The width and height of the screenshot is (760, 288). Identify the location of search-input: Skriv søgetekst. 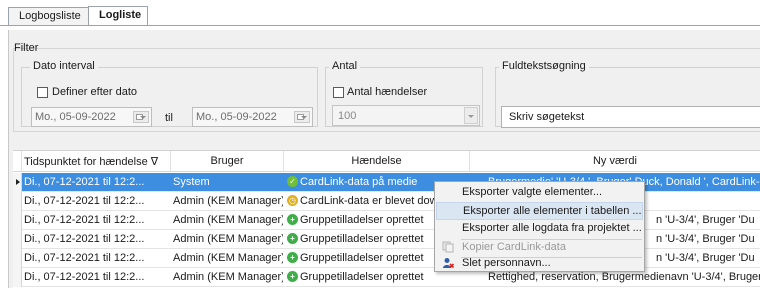
(630, 117).